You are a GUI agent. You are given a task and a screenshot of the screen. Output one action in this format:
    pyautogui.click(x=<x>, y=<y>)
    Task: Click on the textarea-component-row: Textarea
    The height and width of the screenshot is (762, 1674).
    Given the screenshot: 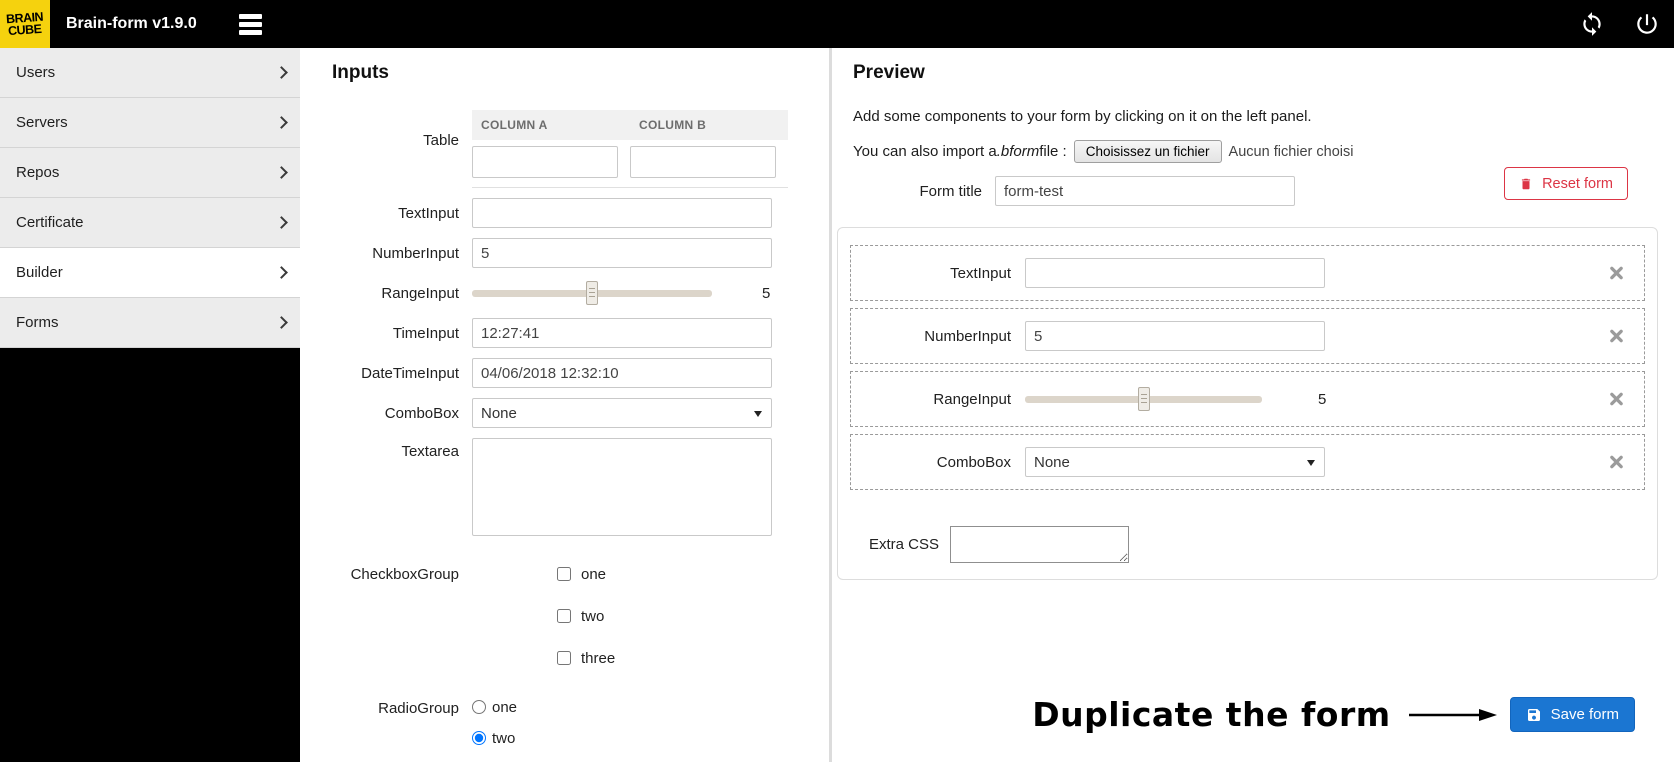 What is the action you would take?
    pyautogui.click(x=564, y=489)
    